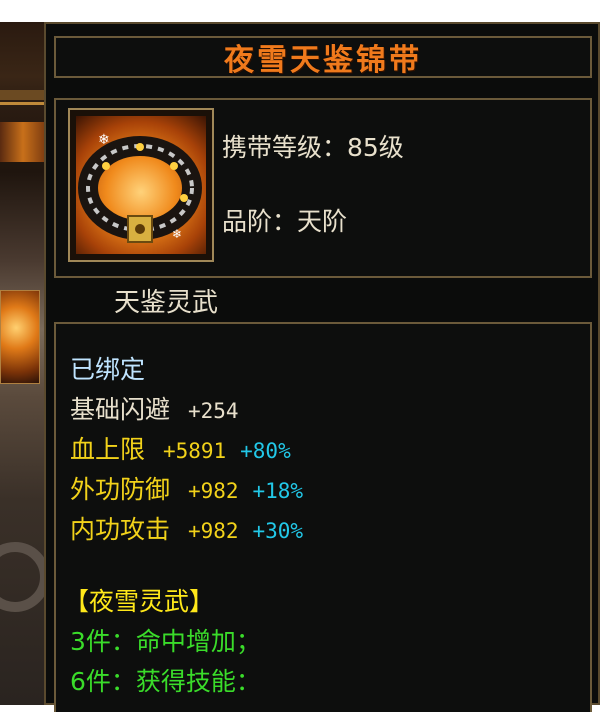  Describe the element at coordinates (23, 103) in the screenshot. I see `background-trim` at that location.